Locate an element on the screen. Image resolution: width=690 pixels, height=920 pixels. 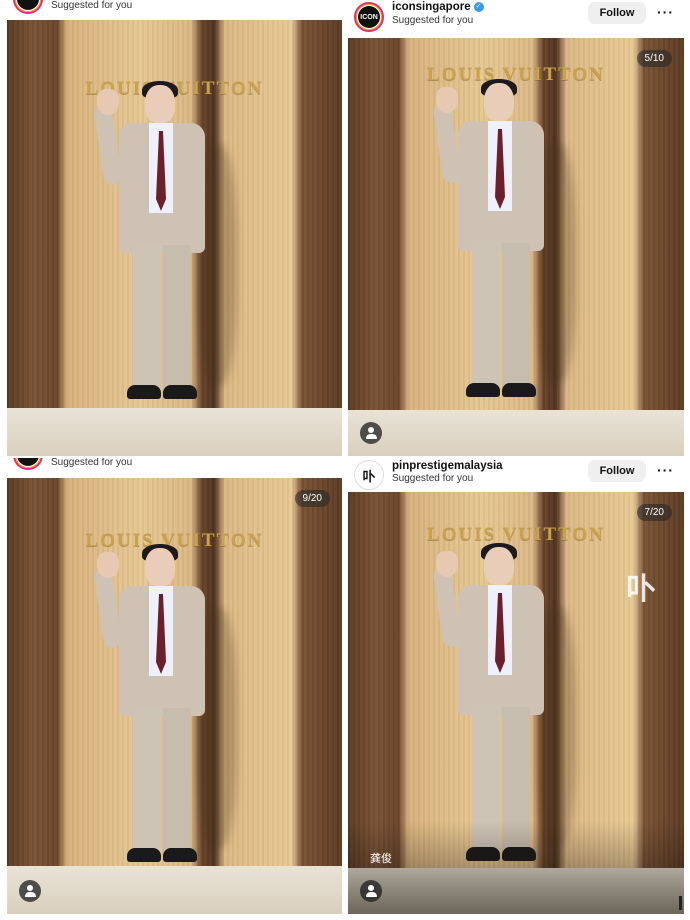
username: iconsingapore ✓ is located at coordinates (438, 7).